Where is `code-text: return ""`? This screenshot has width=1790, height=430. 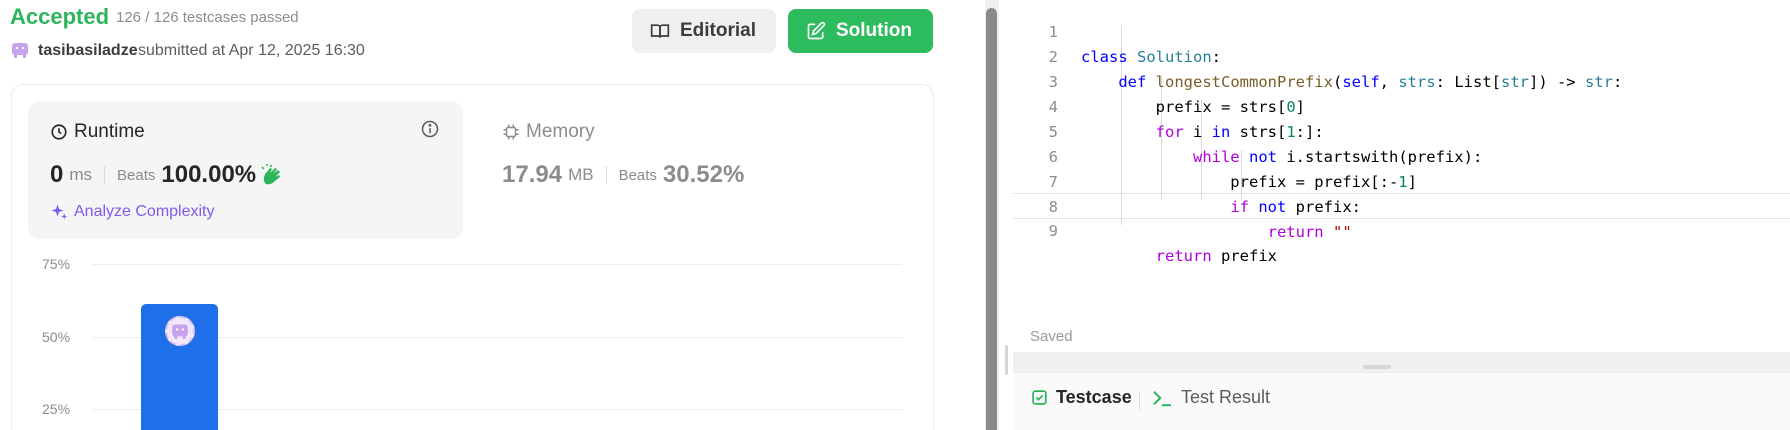 code-text: return "" is located at coordinates (1309, 232).